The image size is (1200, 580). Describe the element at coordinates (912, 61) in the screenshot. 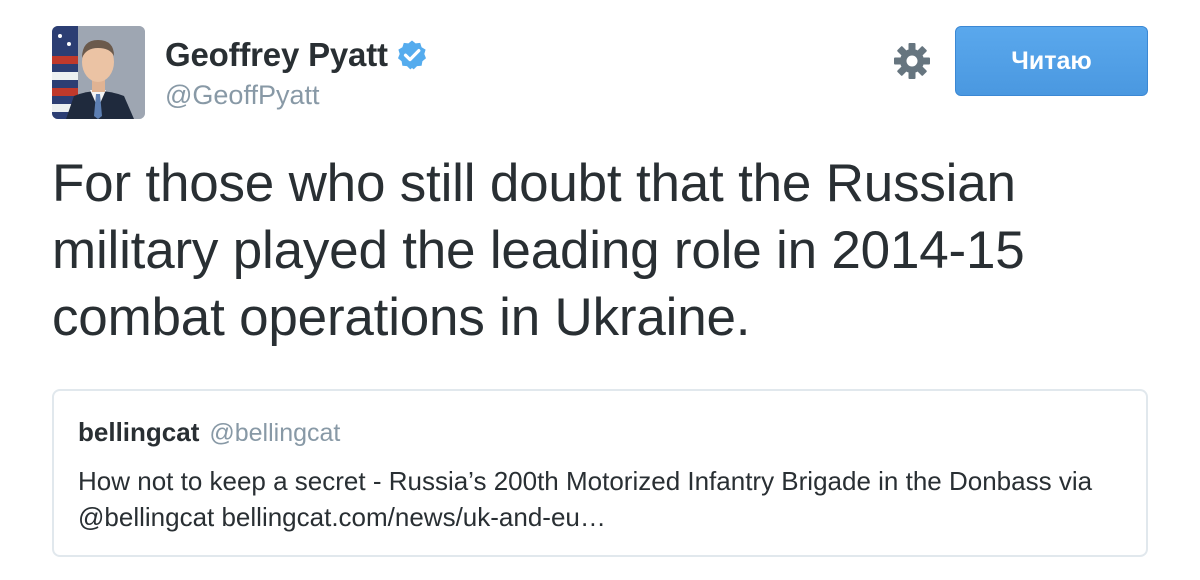

I see `gear-icon` at that location.